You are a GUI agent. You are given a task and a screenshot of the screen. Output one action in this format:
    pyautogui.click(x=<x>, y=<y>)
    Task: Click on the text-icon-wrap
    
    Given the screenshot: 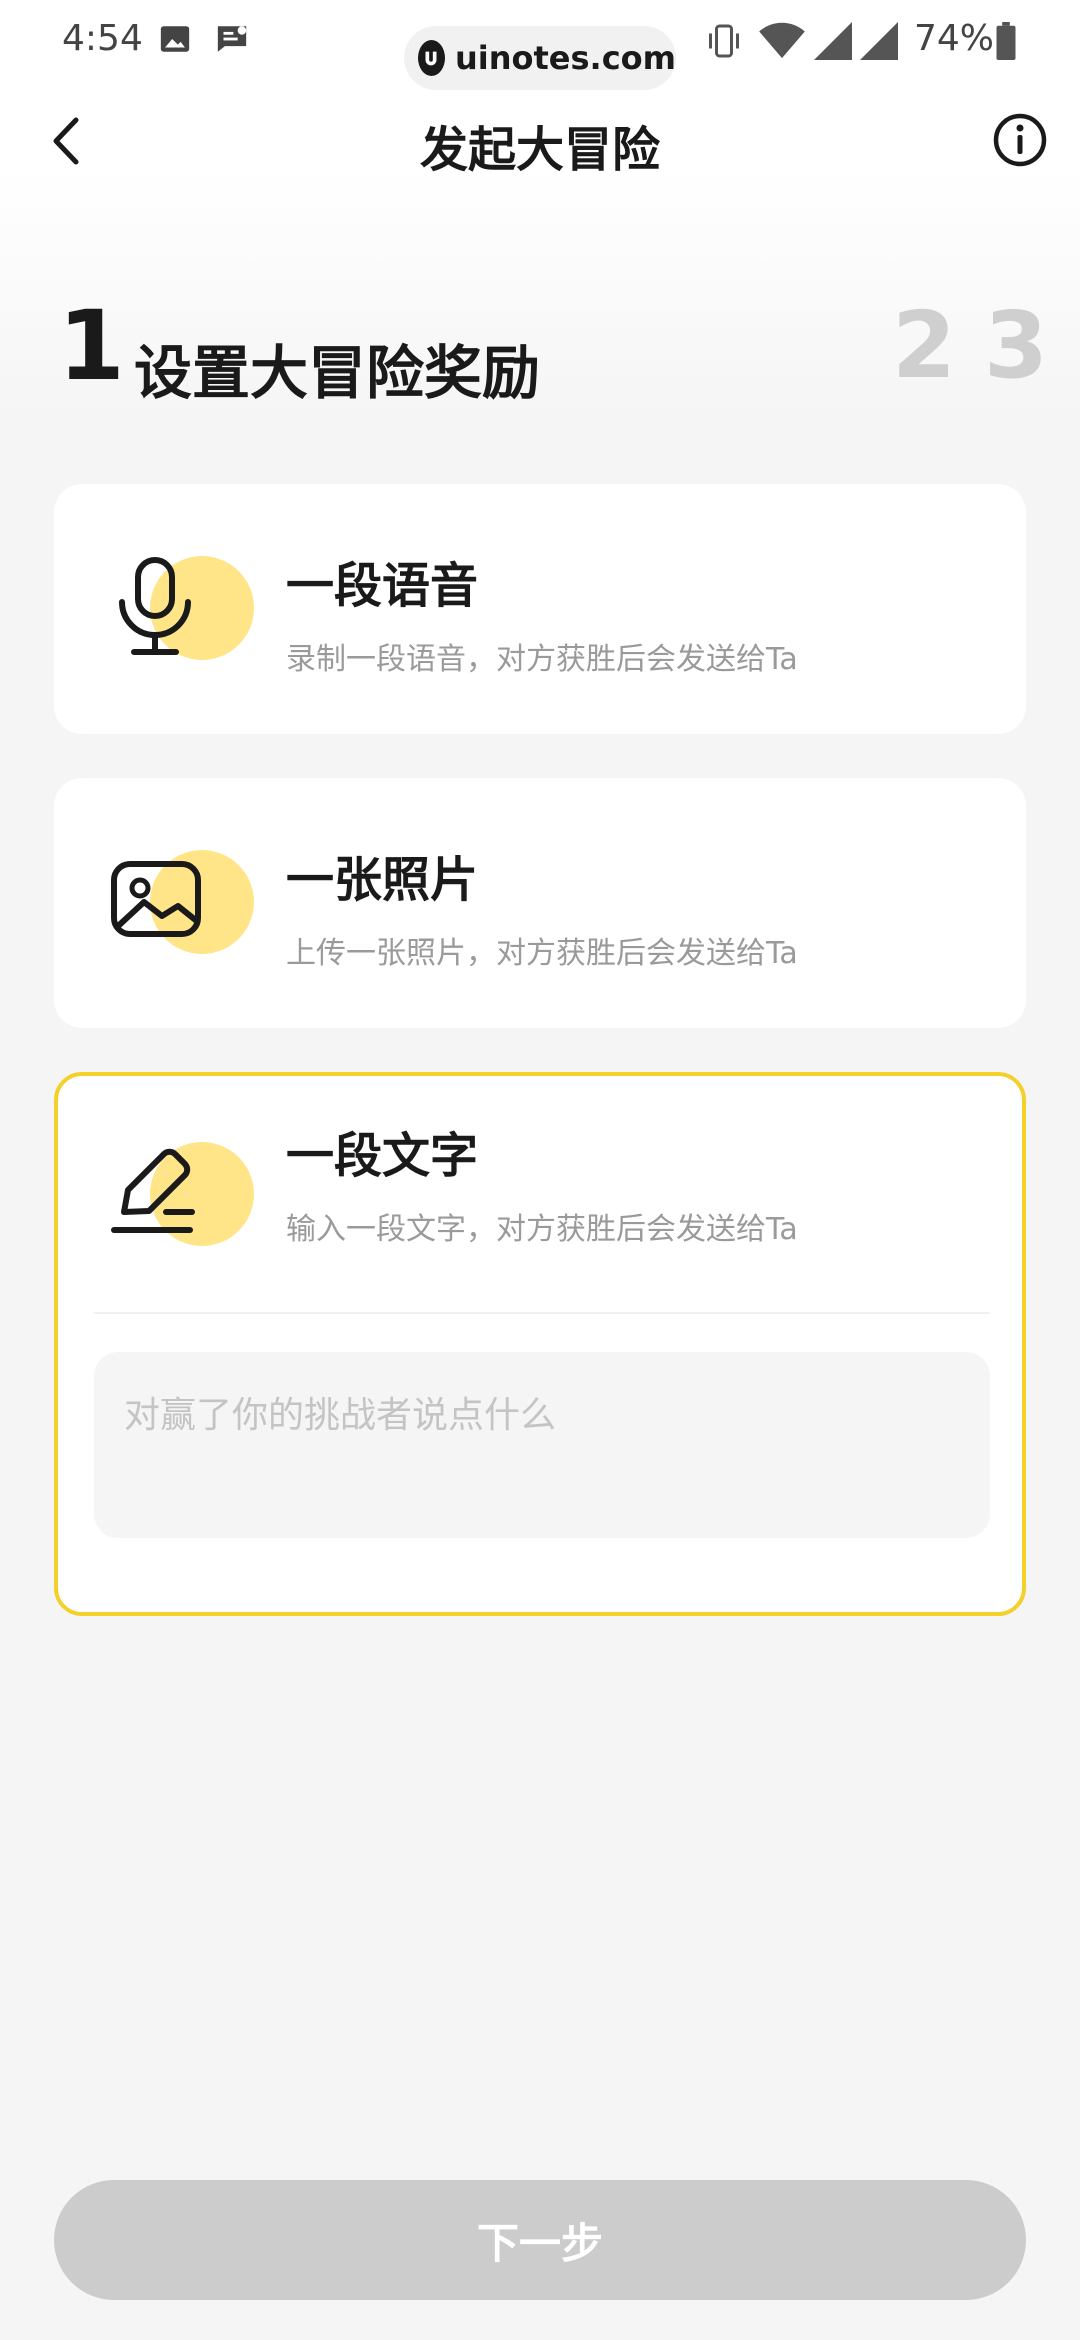 What is the action you would take?
    pyautogui.click(x=174, y=1195)
    